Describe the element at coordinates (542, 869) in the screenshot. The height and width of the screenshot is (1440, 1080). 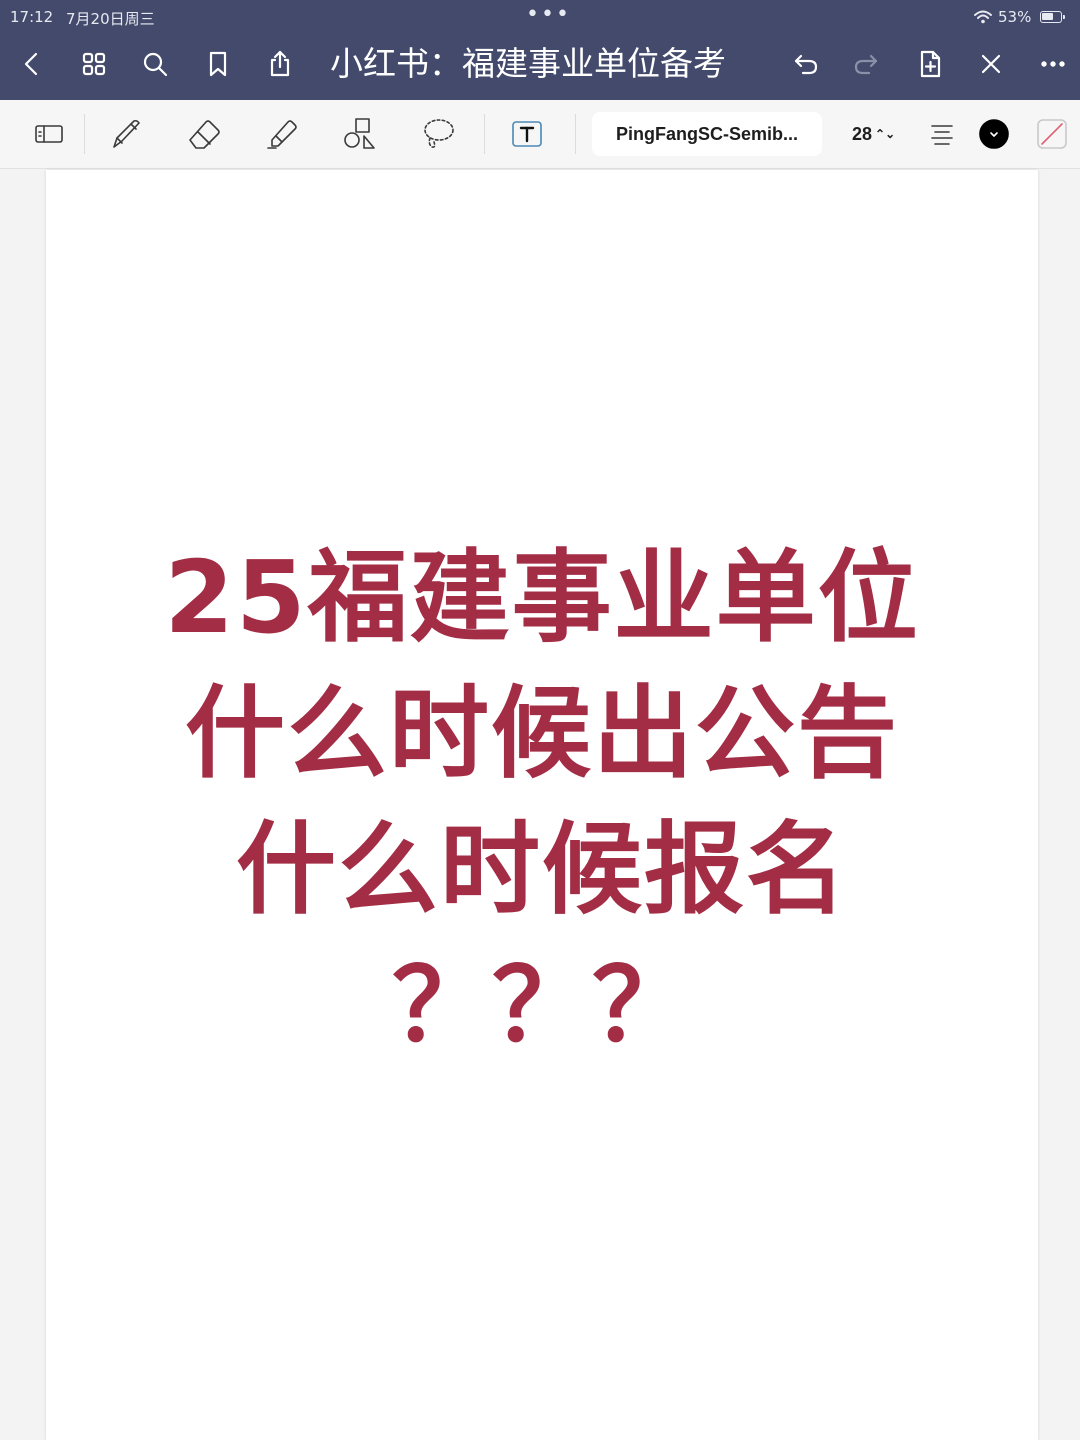
I see `headline-line-3: 什么时候报名` at that location.